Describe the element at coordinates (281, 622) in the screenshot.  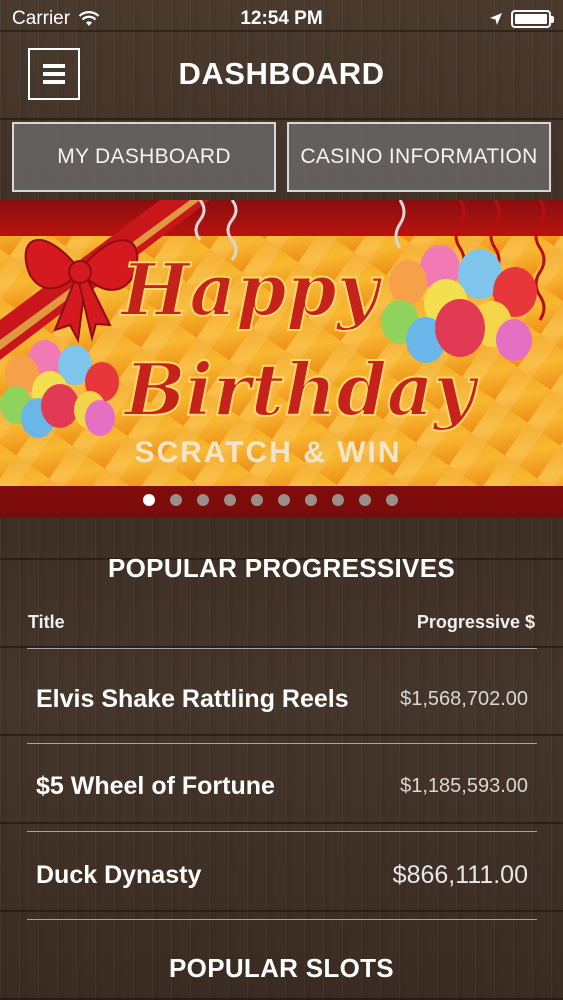
I see `progressives-table-header: Title Progressive $` at that location.